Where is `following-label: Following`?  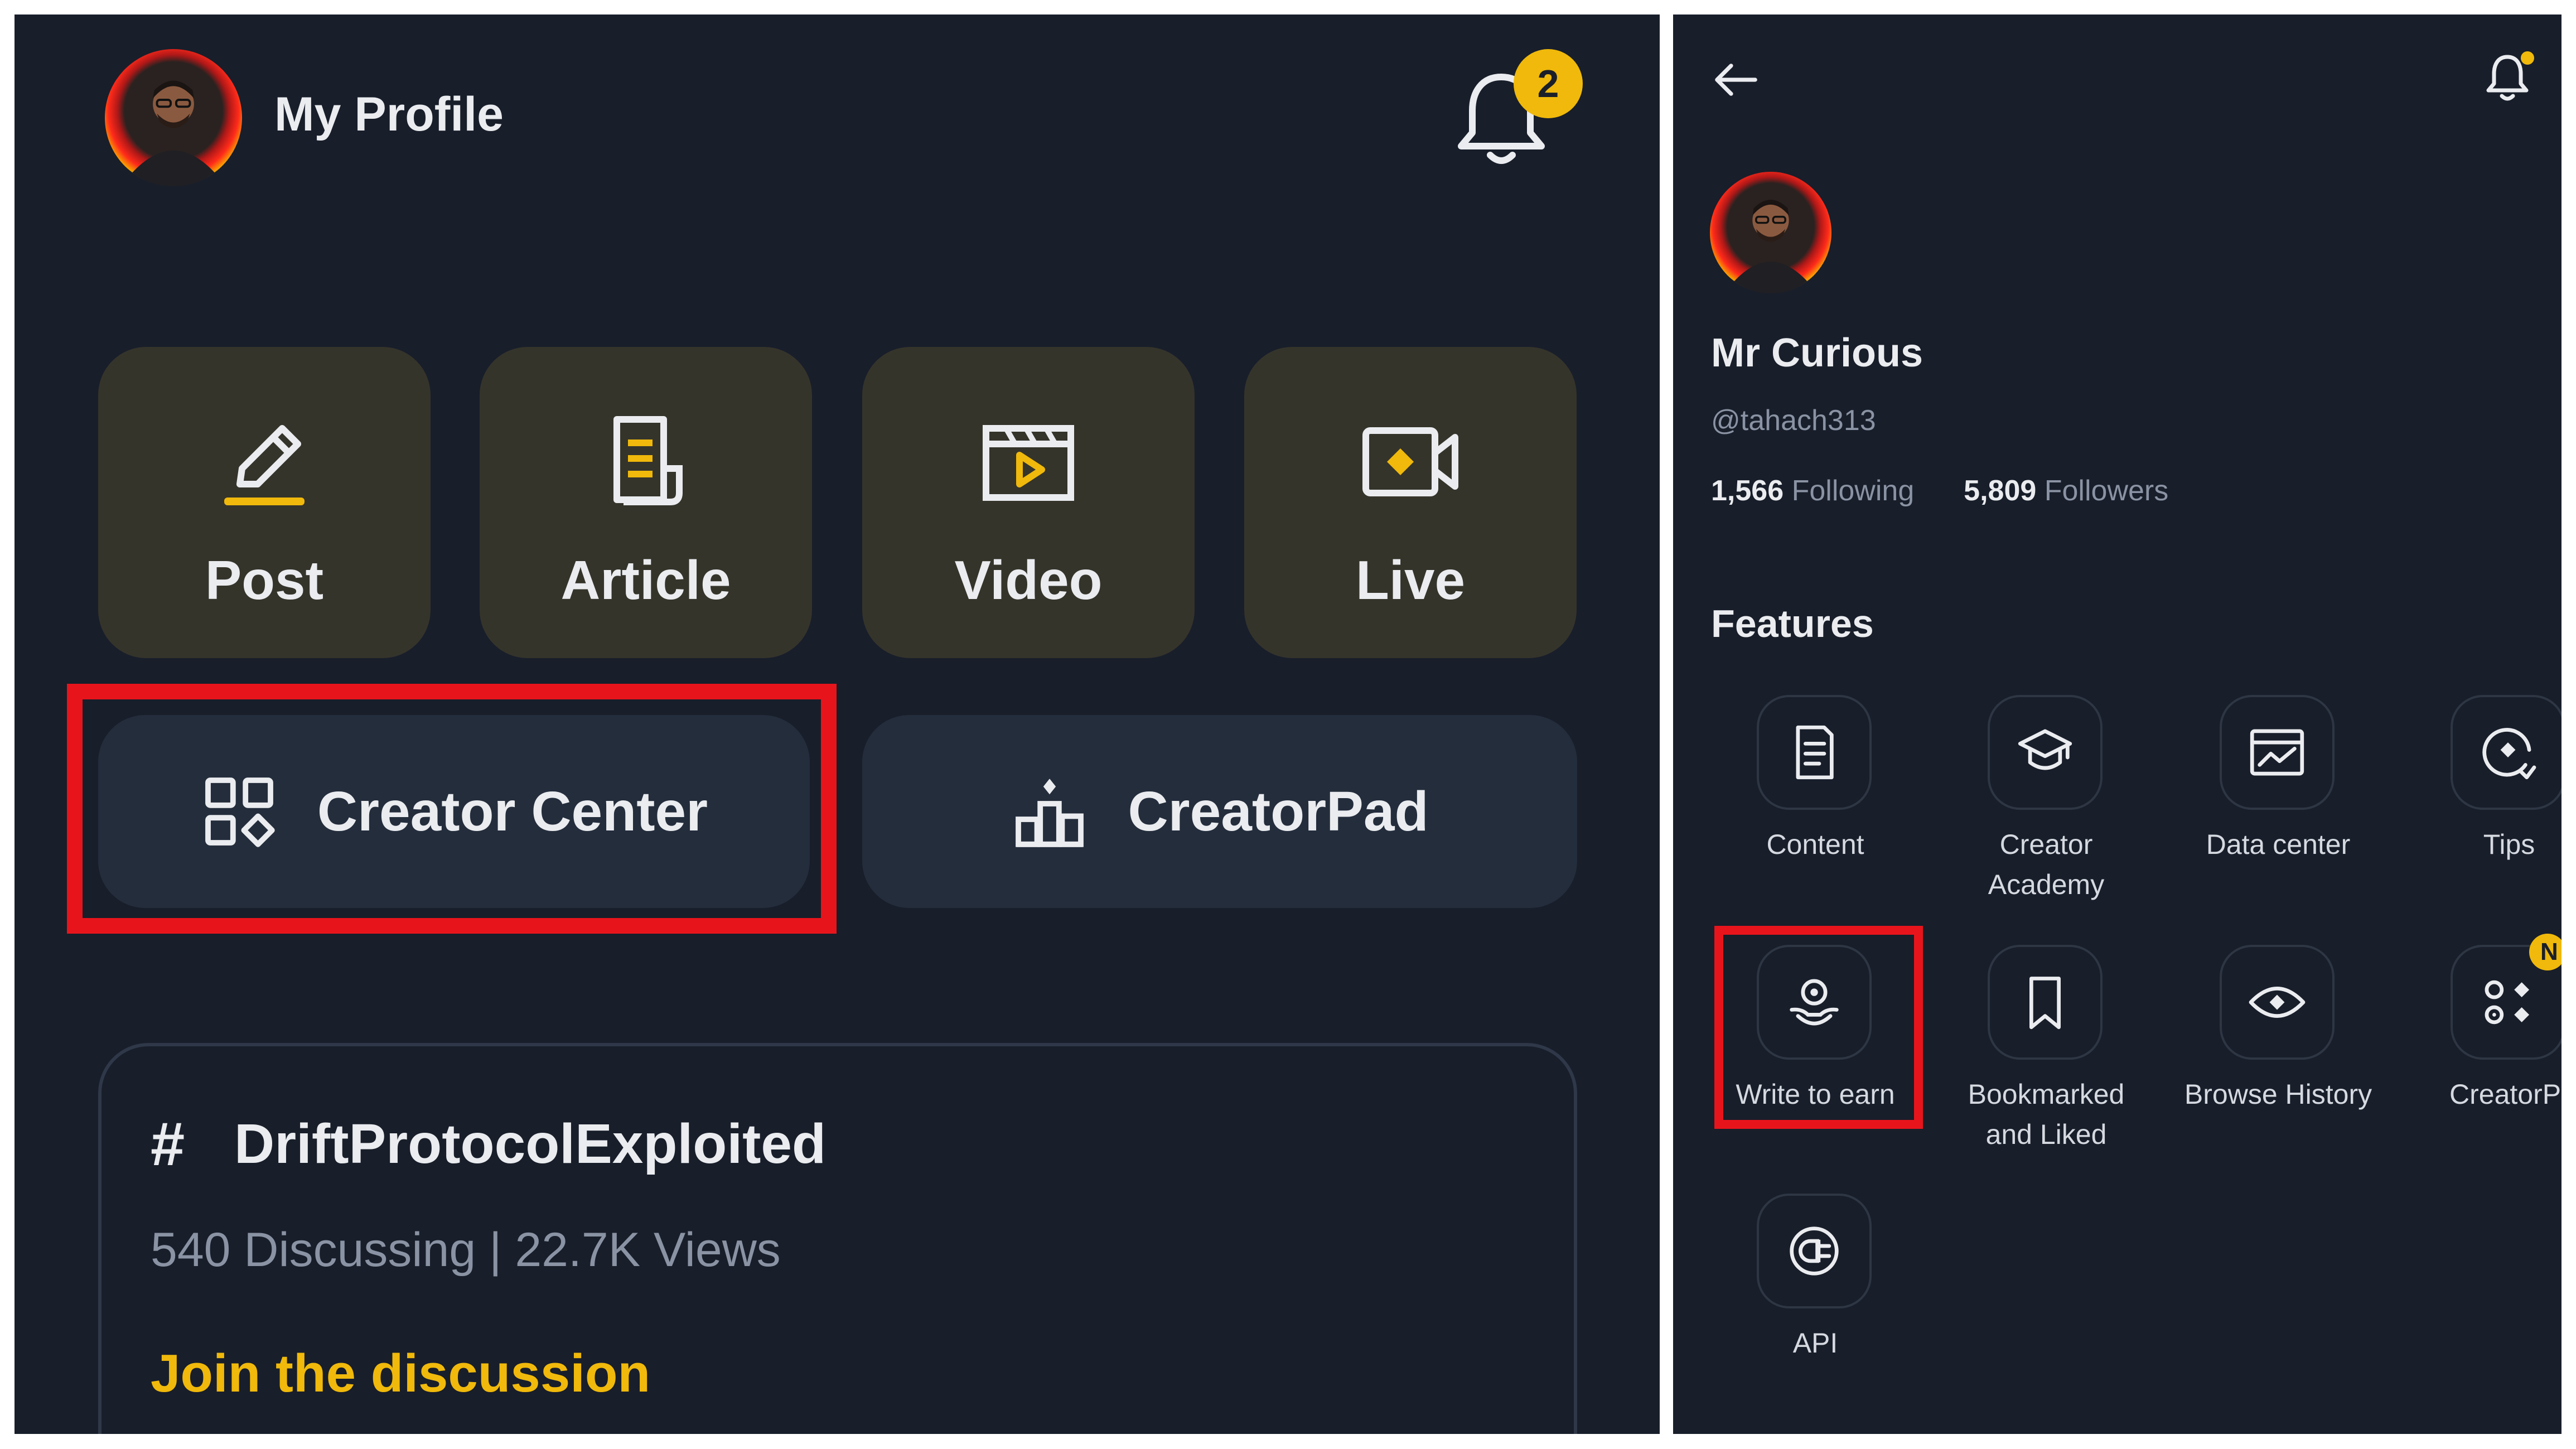
following-label: Following is located at coordinates (1853, 491).